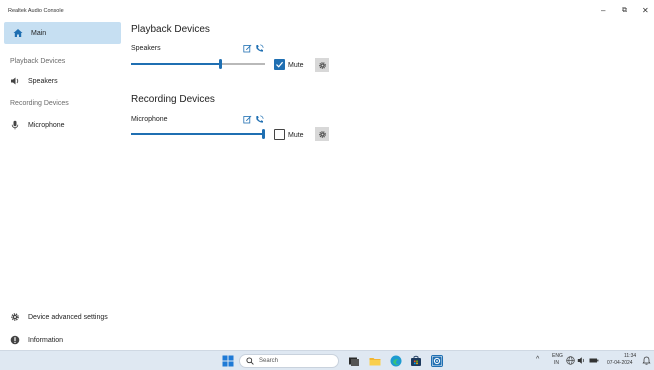 This screenshot has width=654, height=370. Describe the element at coordinates (269, 361) in the screenshot. I see `search-placeholder: Search` at that location.